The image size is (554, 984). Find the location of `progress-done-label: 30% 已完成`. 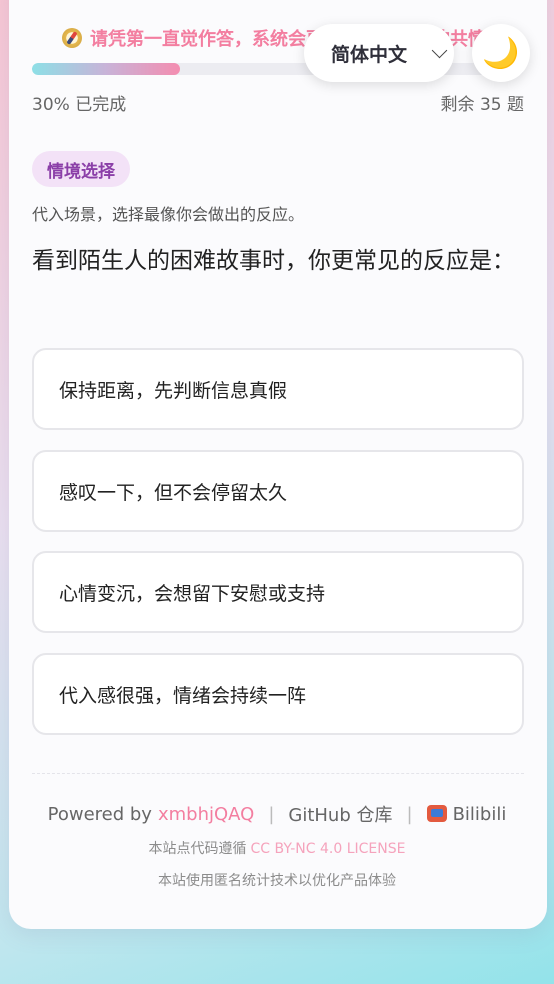

progress-done-label: 30% 已完成 is located at coordinates (79, 105).